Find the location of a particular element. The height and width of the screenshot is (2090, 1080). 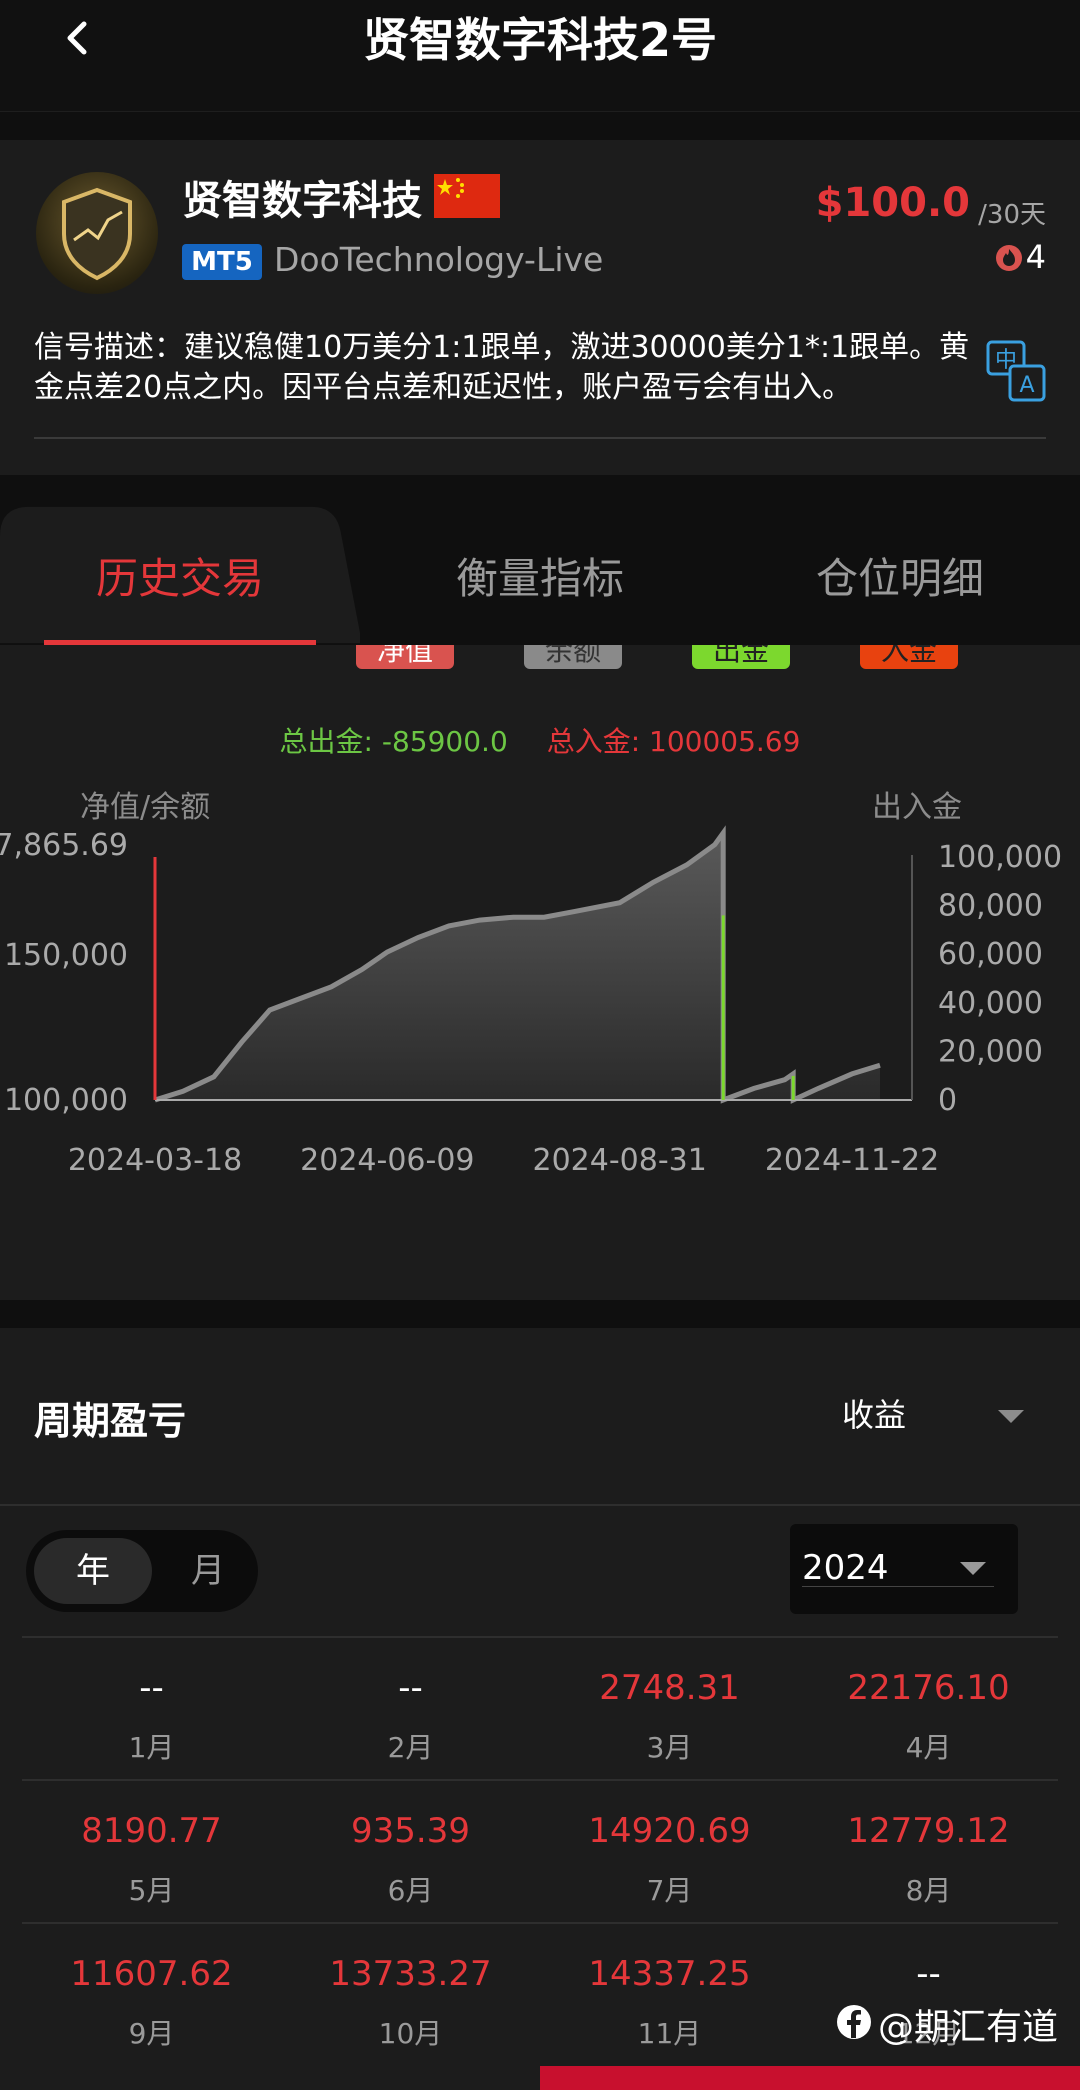

tab-bar: 历史交易 衡量指标 仓位明细 is located at coordinates (540, 575).